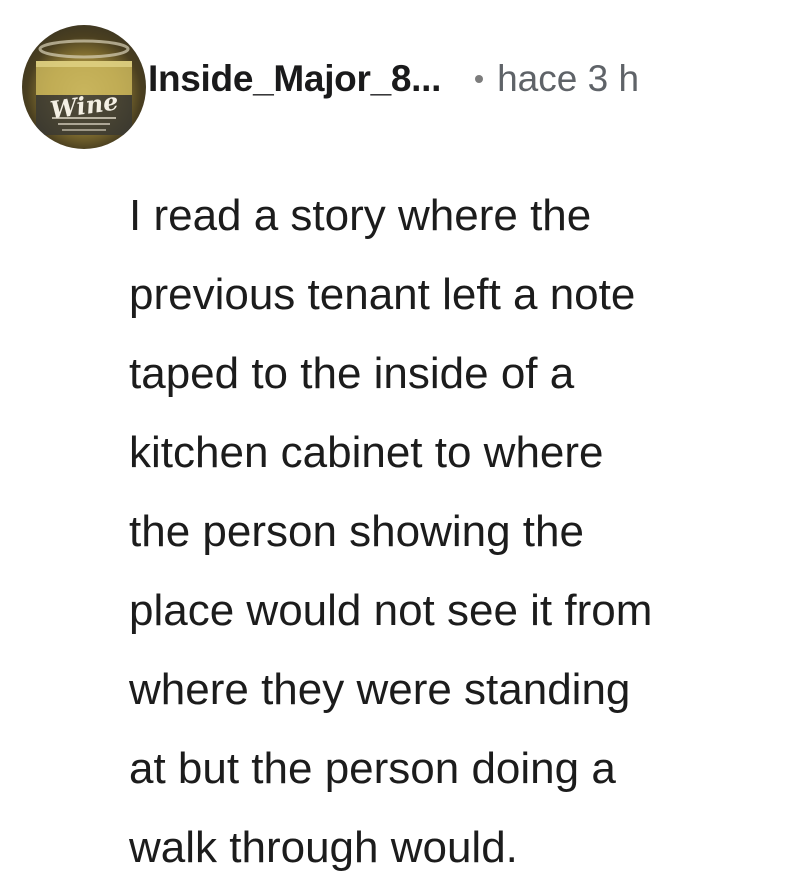 The height and width of the screenshot is (887, 800). I want to click on wine-glass-avatar-image, so click(84, 87).